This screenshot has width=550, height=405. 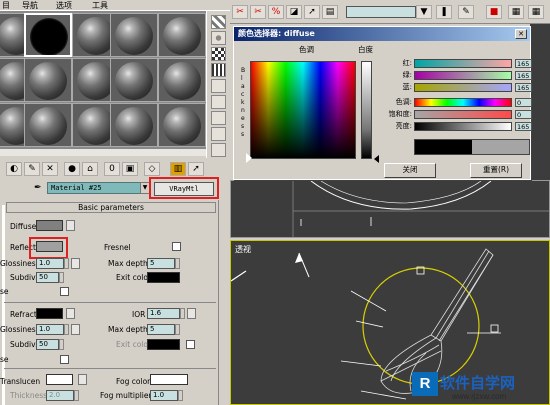 I want to click on selection-filter-icon: ◪, so click(x=294, y=12).